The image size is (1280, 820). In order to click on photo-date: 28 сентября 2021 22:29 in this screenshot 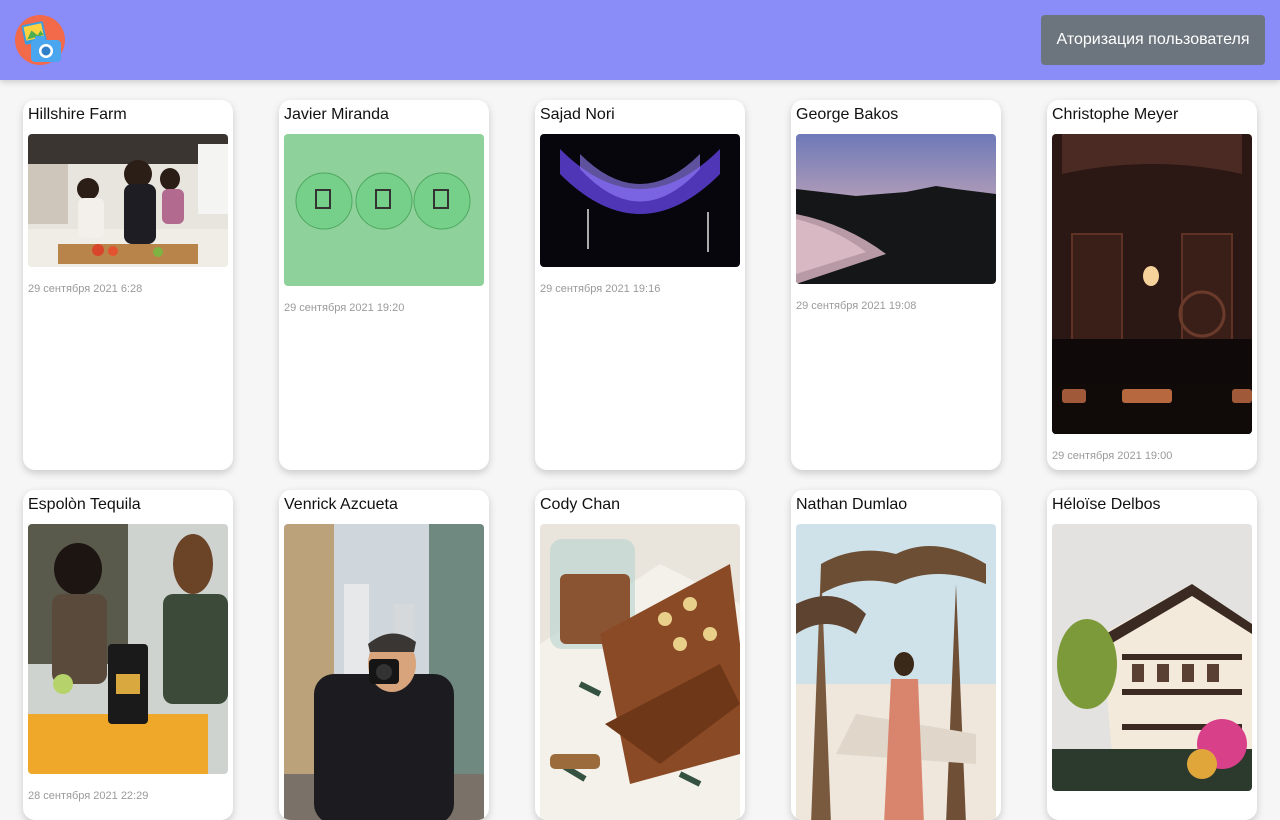, I will do `click(88, 796)`.